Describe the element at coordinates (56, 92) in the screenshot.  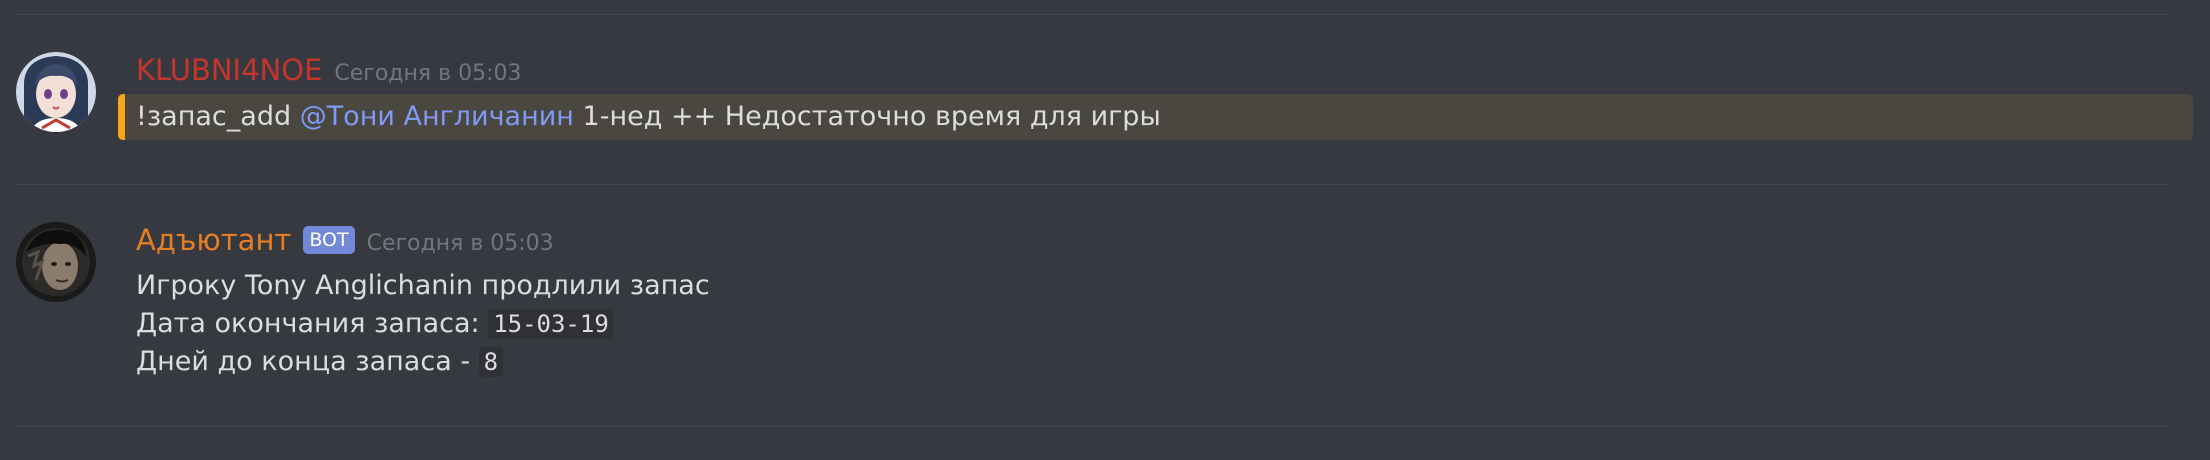
I see `anime-girl-avatar-icon` at that location.